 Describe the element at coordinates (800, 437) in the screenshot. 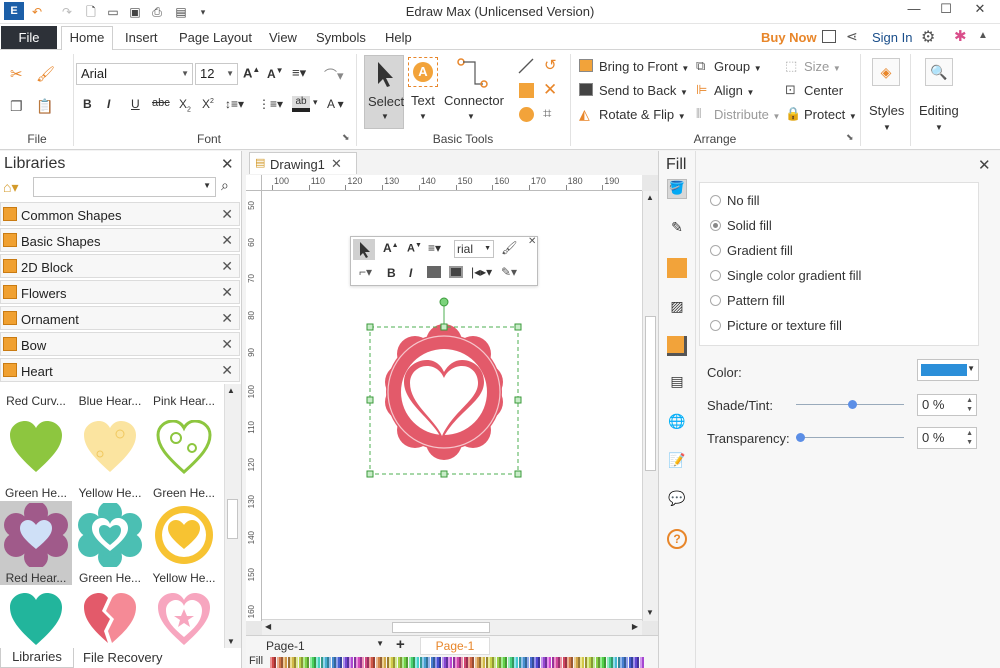

I see `transparency-slider-knob` at that location.